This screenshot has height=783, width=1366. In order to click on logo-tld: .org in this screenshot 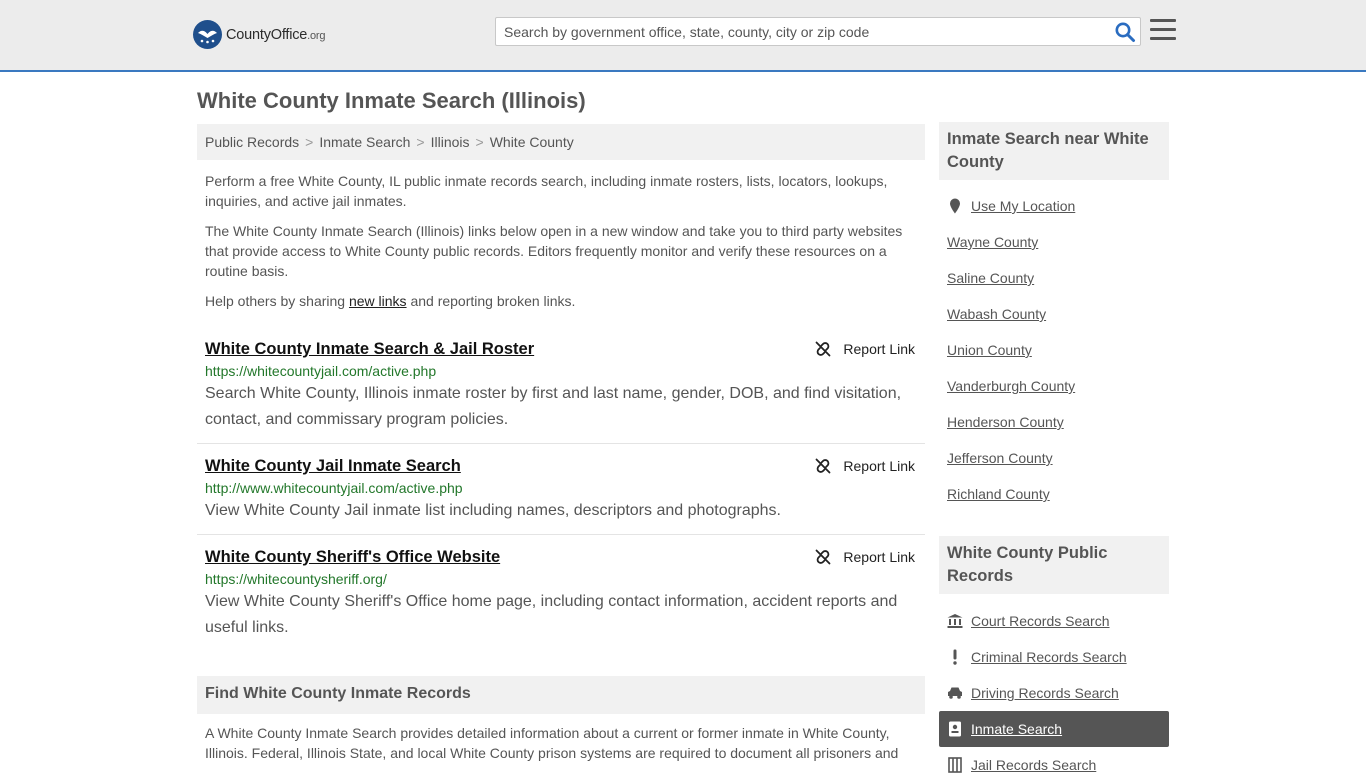, I will do `click(316, 35)`.